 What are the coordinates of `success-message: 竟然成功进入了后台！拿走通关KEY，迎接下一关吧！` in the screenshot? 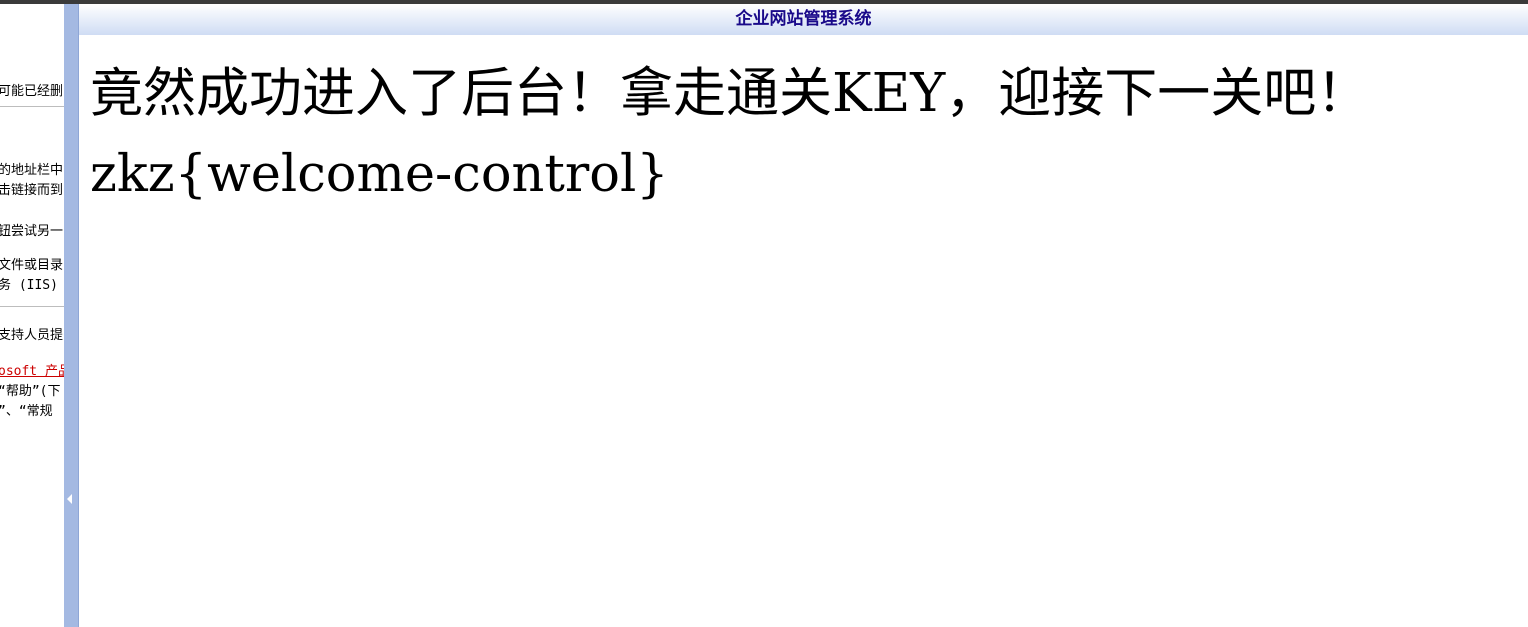 It's located at (730, 93).